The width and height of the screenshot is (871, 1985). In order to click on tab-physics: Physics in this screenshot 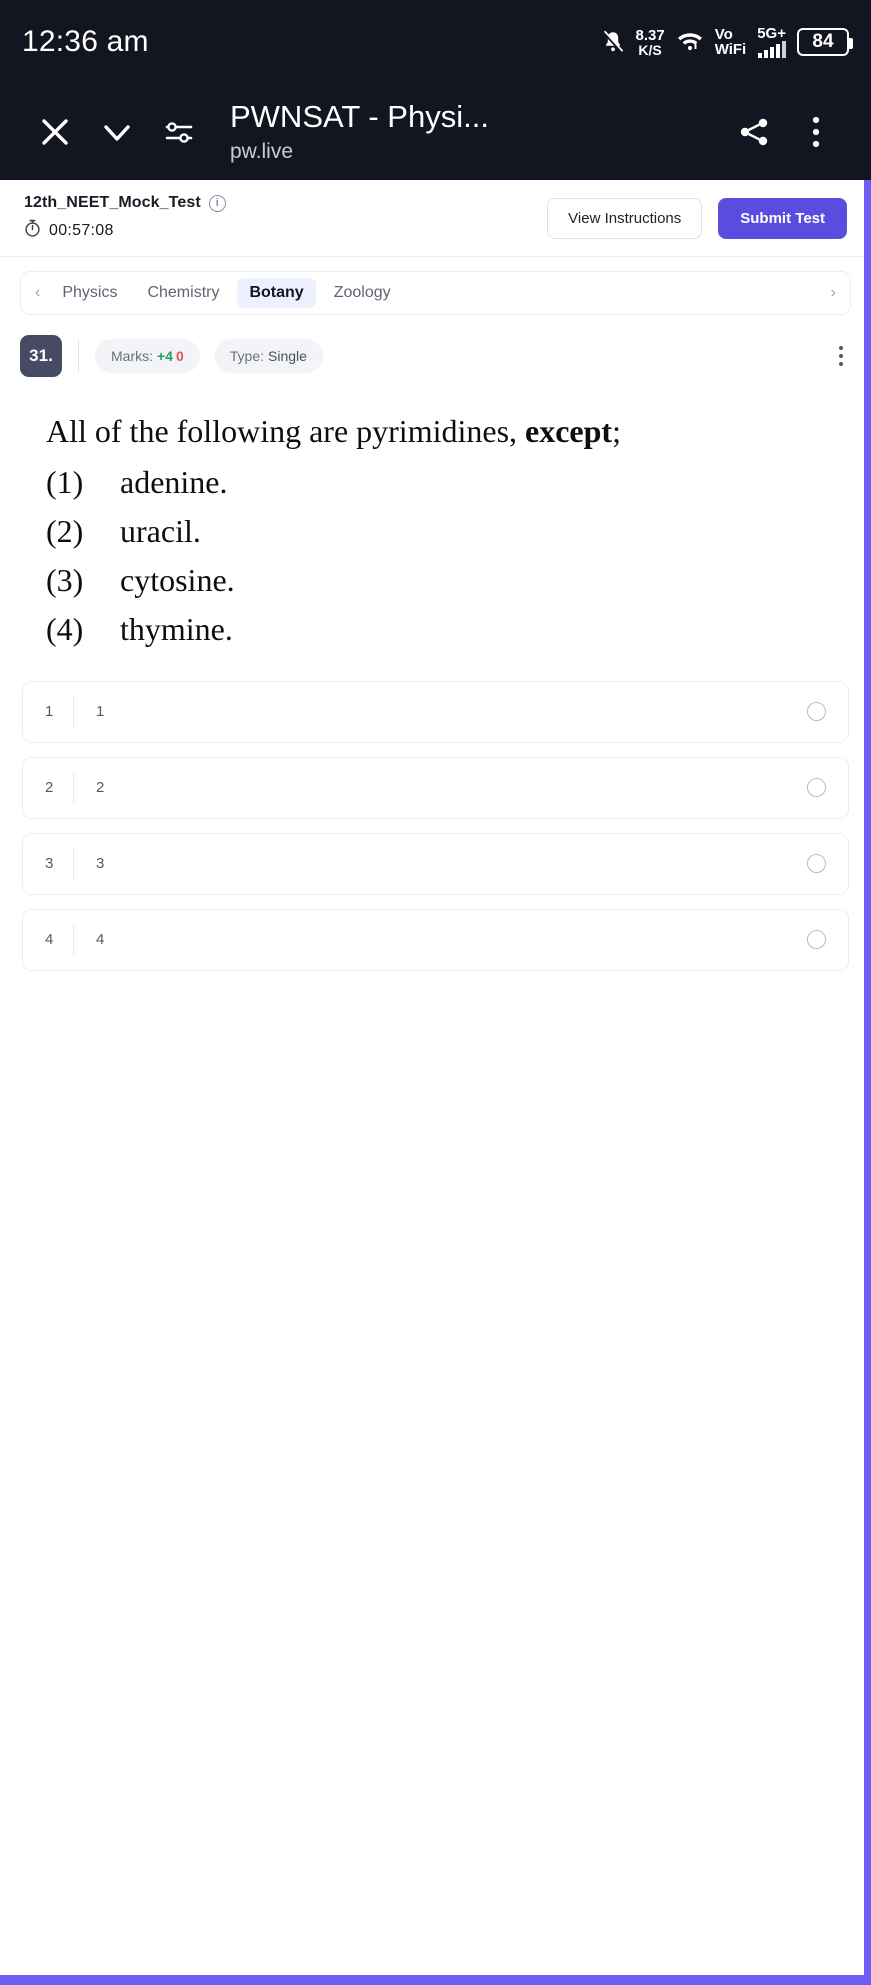, I will do `click(89, 293)`.